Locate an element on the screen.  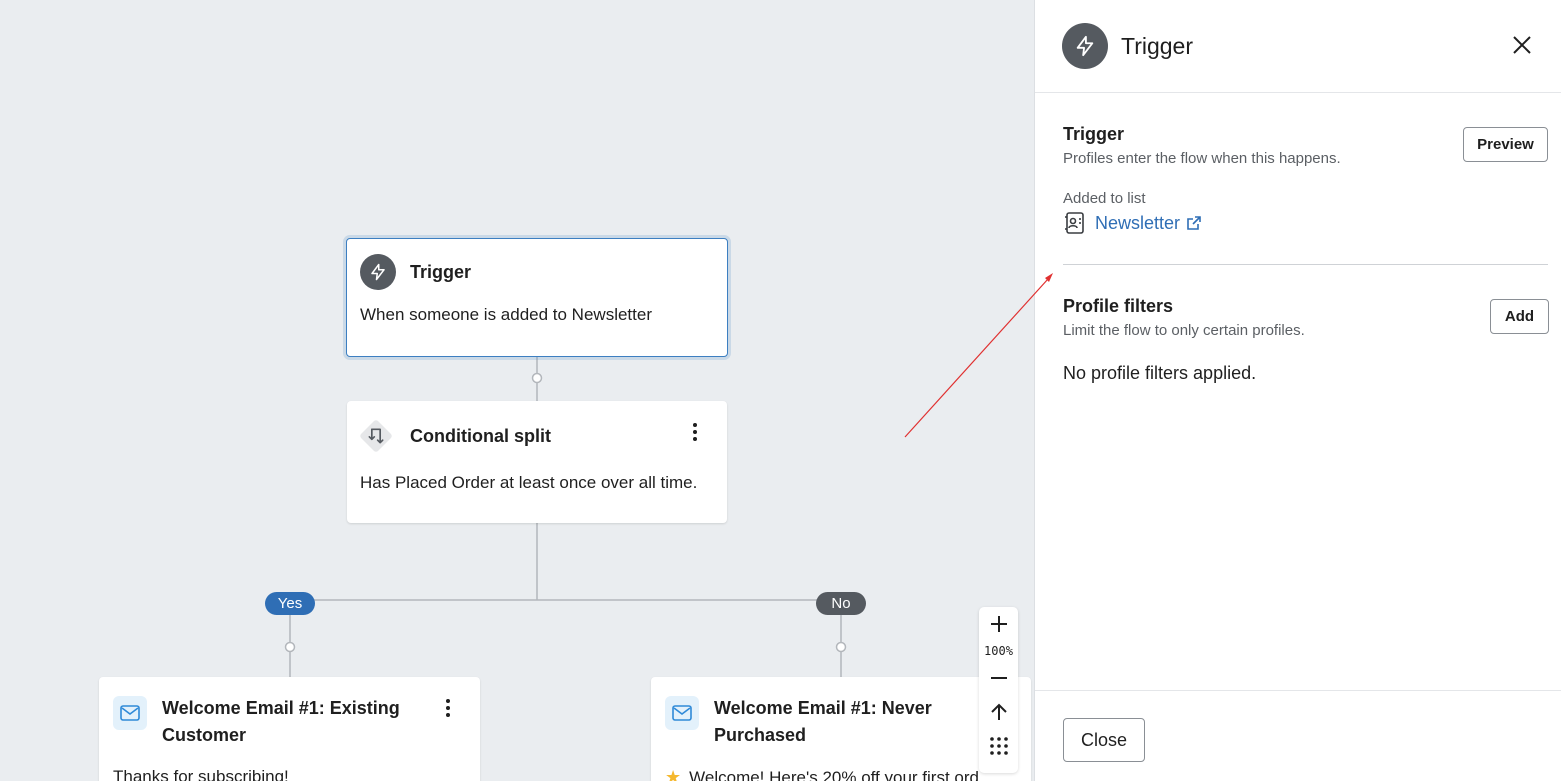
preview-button: Preview is located at coordinates (1505, 144).